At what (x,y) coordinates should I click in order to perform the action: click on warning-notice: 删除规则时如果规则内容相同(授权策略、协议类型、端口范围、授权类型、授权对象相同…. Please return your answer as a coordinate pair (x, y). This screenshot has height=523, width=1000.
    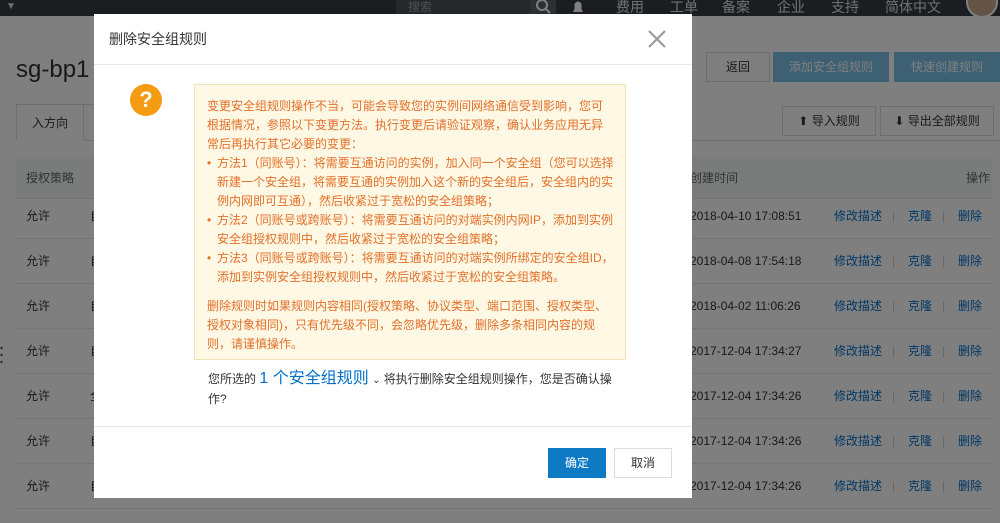
    Looking at the image, I should click on (407, 325).